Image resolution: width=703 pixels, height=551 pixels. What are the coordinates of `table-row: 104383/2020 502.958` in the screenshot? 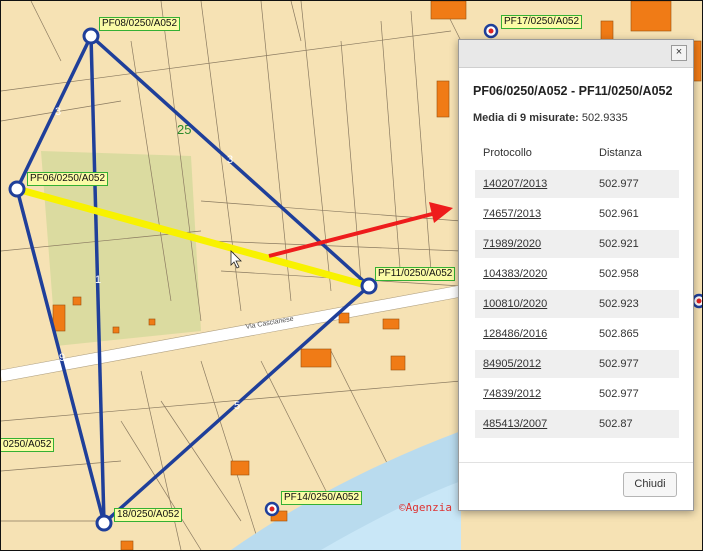 It's located at (577, 273).